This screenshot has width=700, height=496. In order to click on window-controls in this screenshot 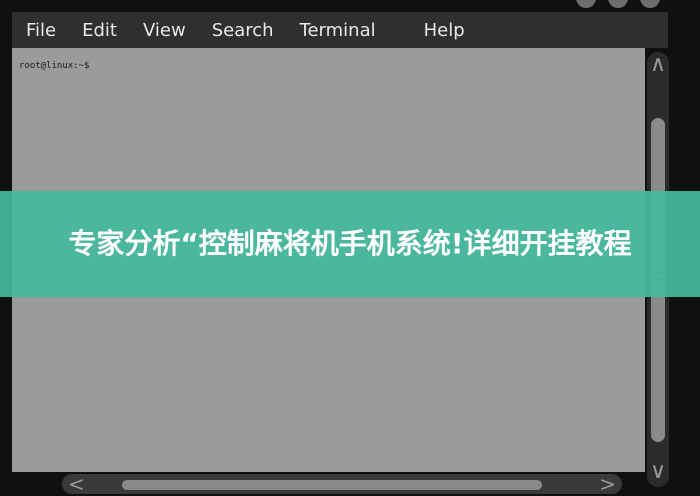, I will do `click(618, 4)`.